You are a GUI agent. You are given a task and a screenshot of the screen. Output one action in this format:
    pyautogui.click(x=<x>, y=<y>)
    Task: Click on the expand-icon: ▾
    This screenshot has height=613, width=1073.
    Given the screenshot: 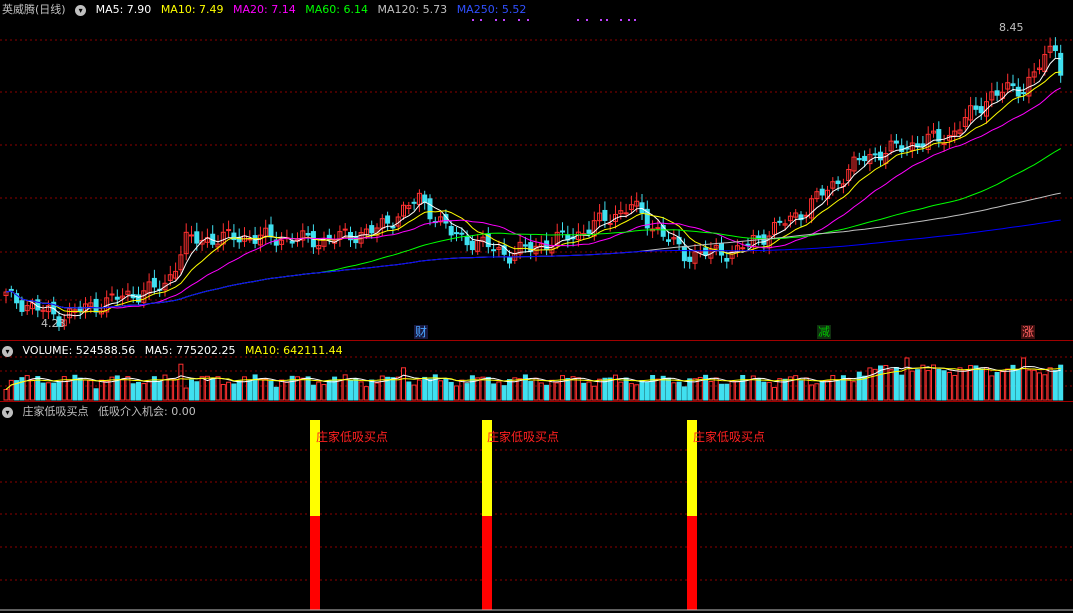 What is the action you would take?
    pyautogui.click(x=81, y=10)
    